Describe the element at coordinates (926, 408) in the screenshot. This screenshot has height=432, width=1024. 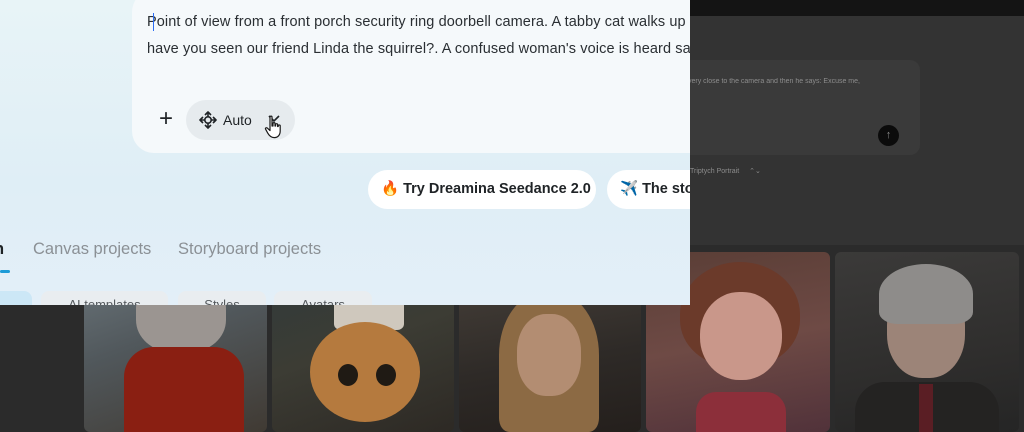
I see `tie` at that location.